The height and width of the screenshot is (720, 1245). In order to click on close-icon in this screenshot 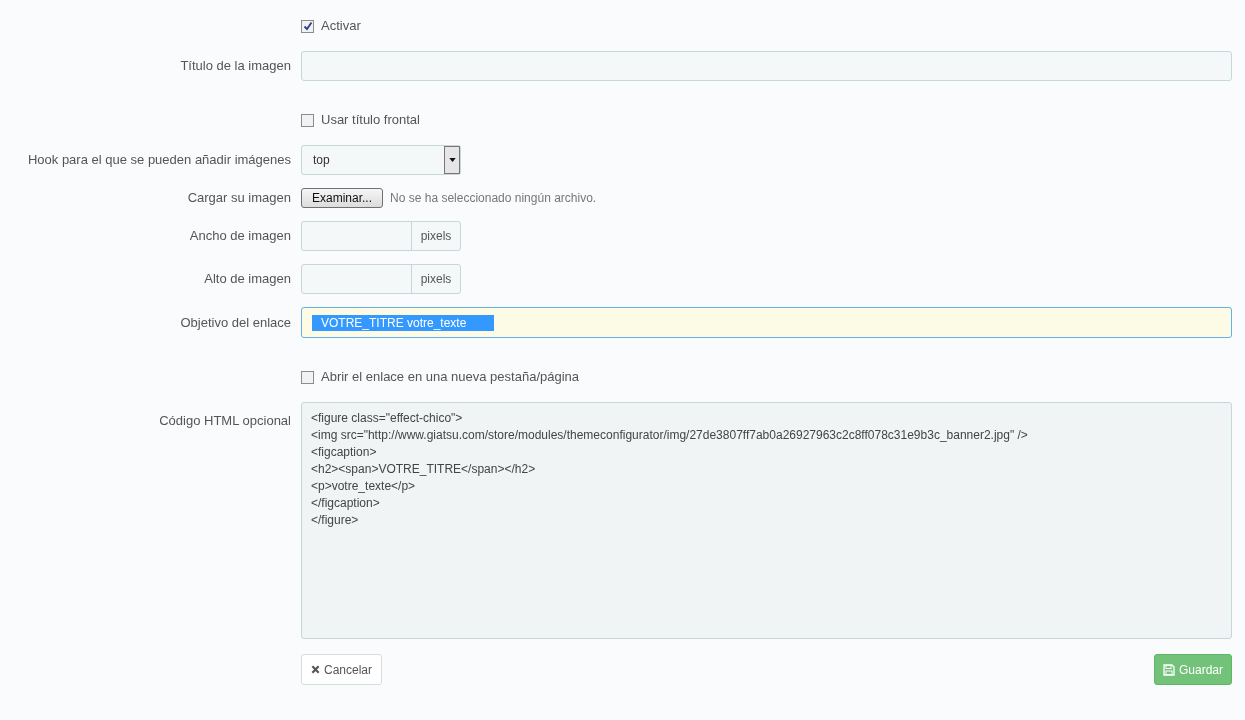, I will do `click(315, 669)`.